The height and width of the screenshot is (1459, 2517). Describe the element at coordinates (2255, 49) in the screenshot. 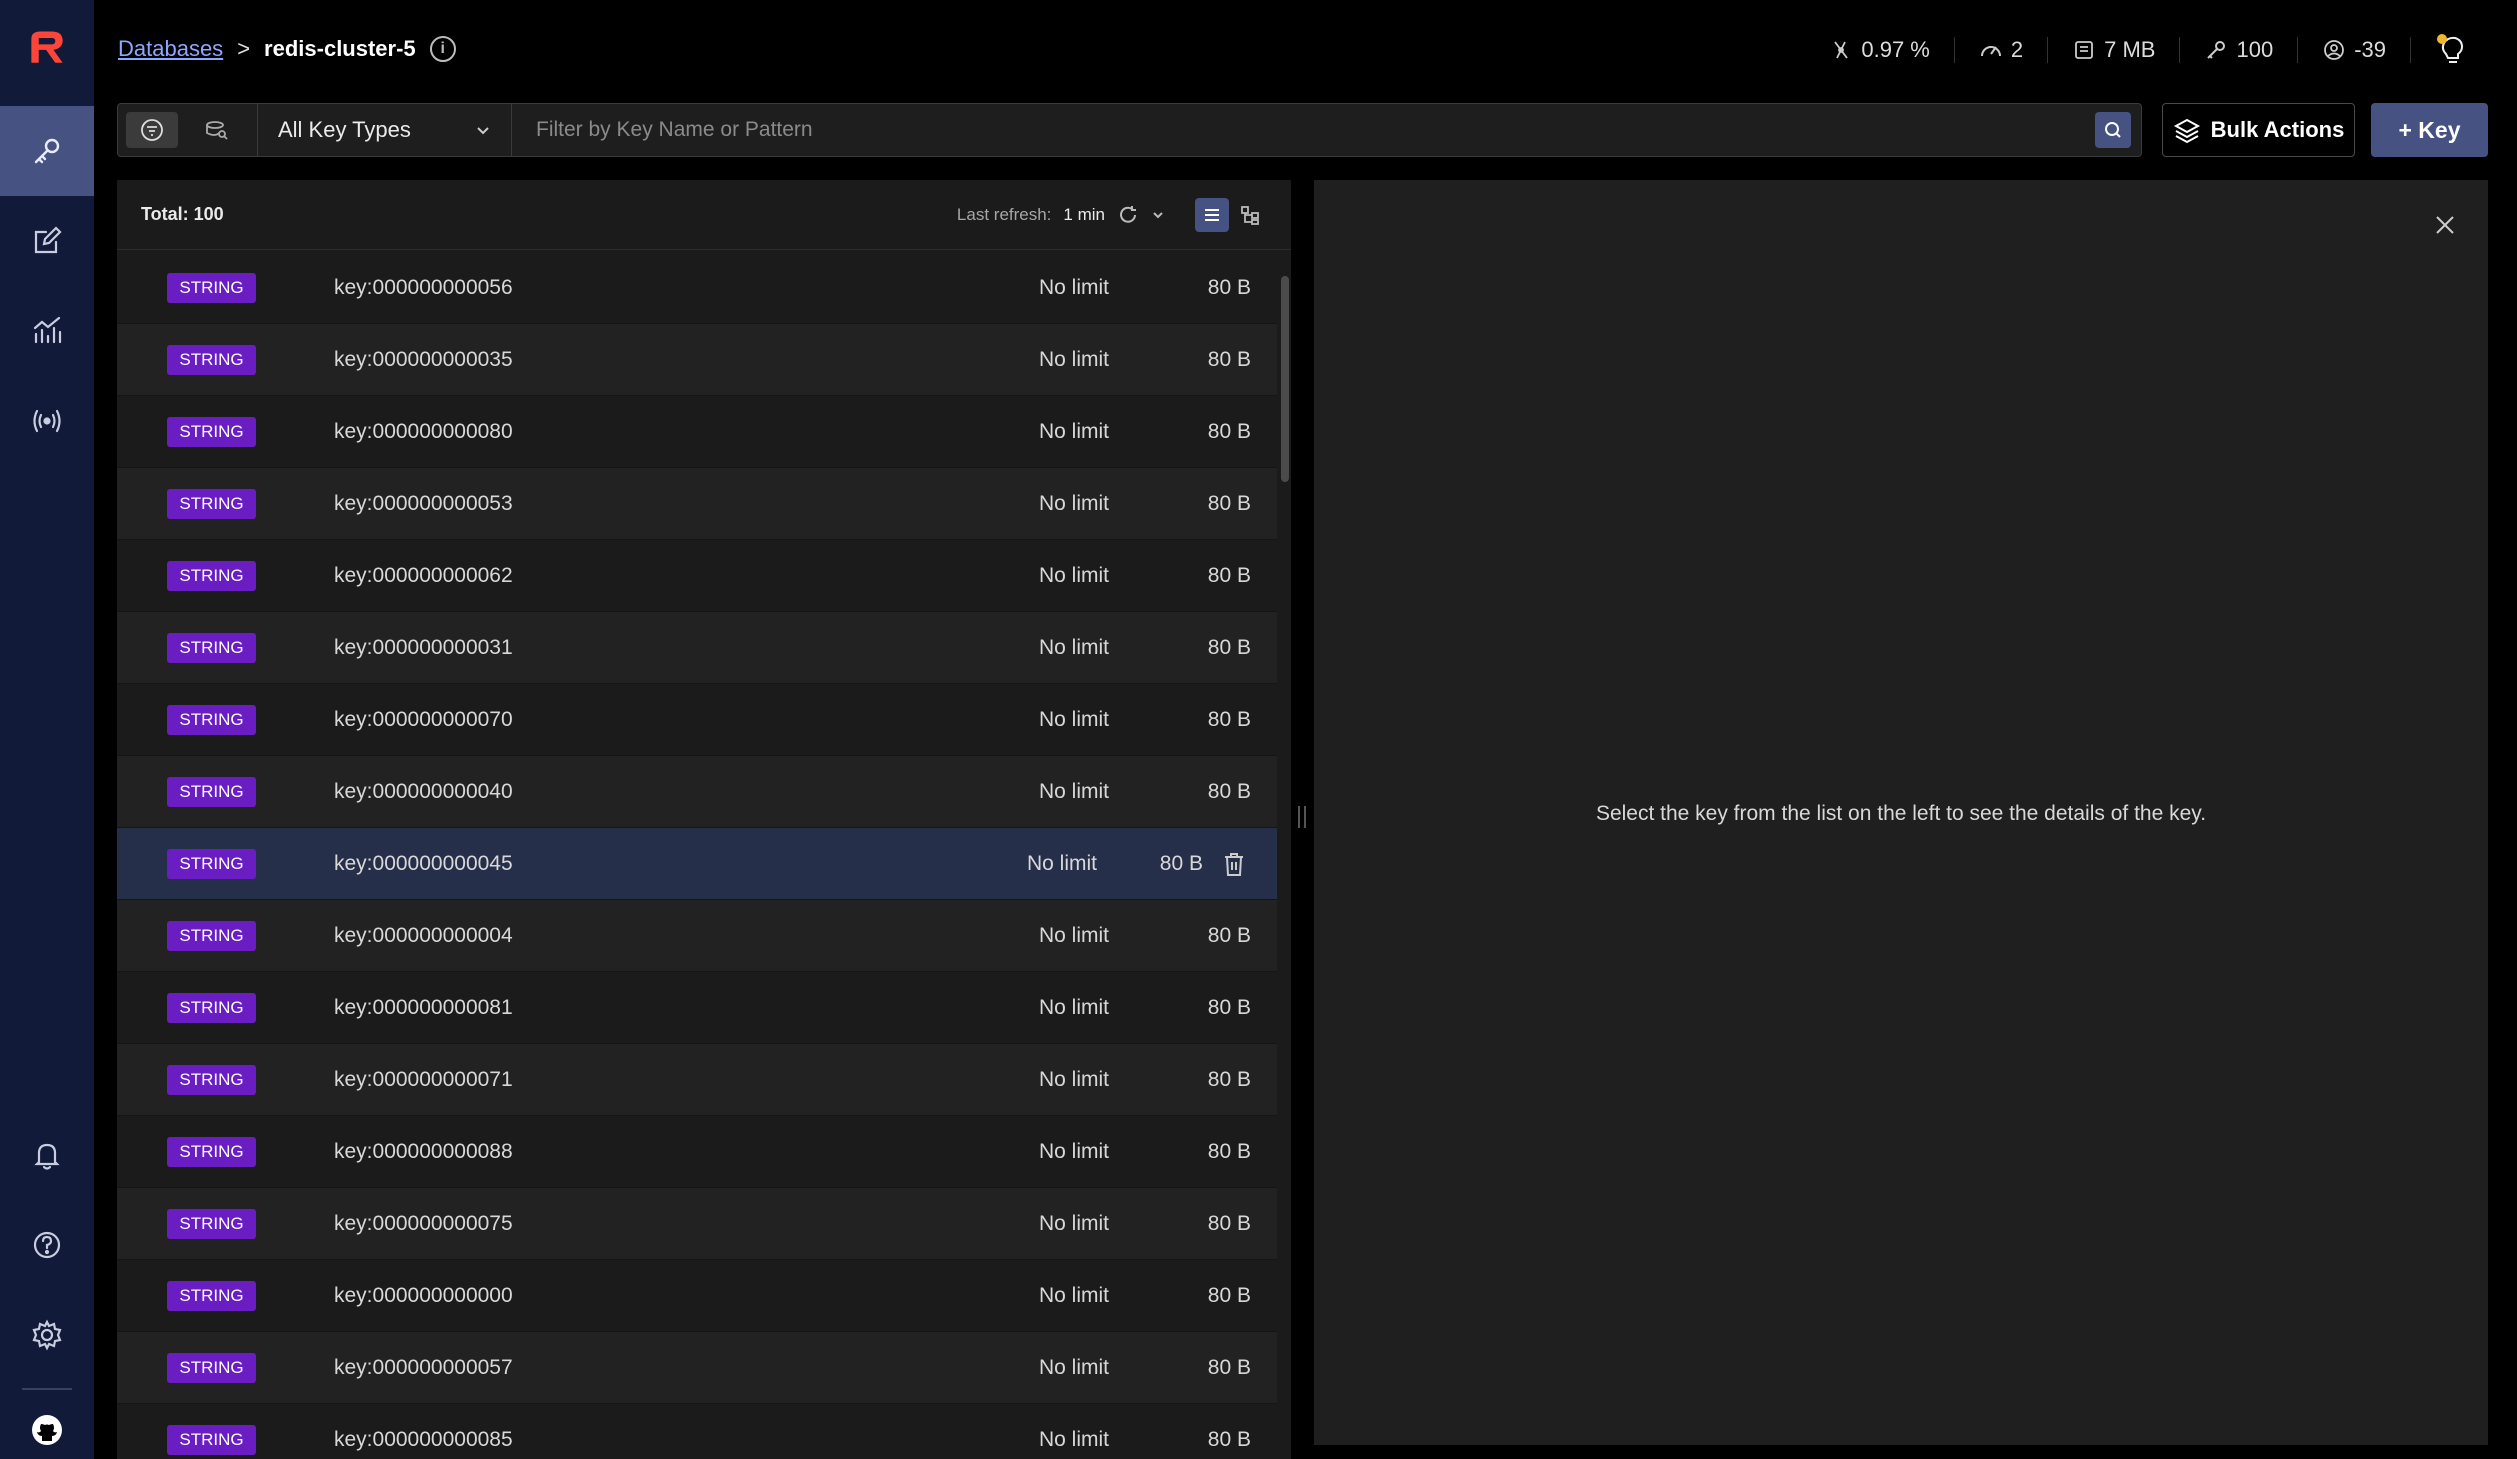

I see `keys-value: 100` at that location.